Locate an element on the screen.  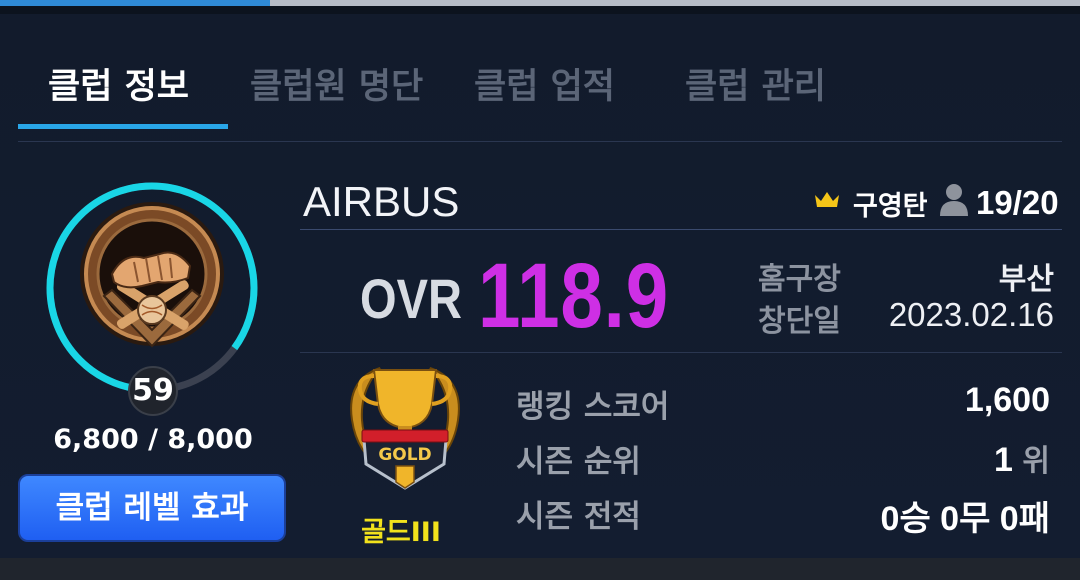
ranking-score-value: 1,600 is located at coordinates (1007, 400).